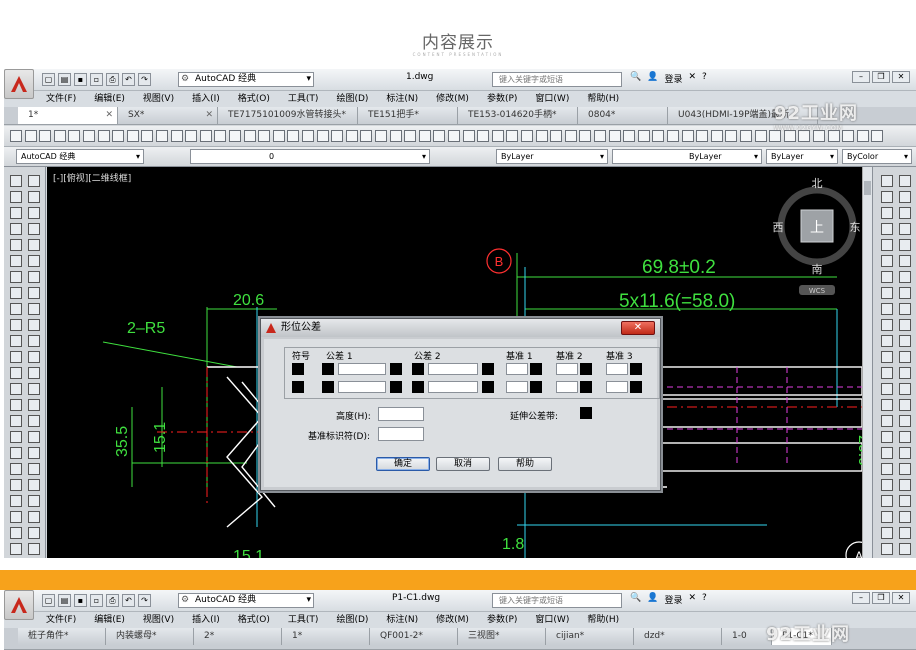 The image size is (916, 650). What do you see at coordinates (403, 464) in the screenshot?
I see `ok-button: 确定` at bounding box center [403, 464].